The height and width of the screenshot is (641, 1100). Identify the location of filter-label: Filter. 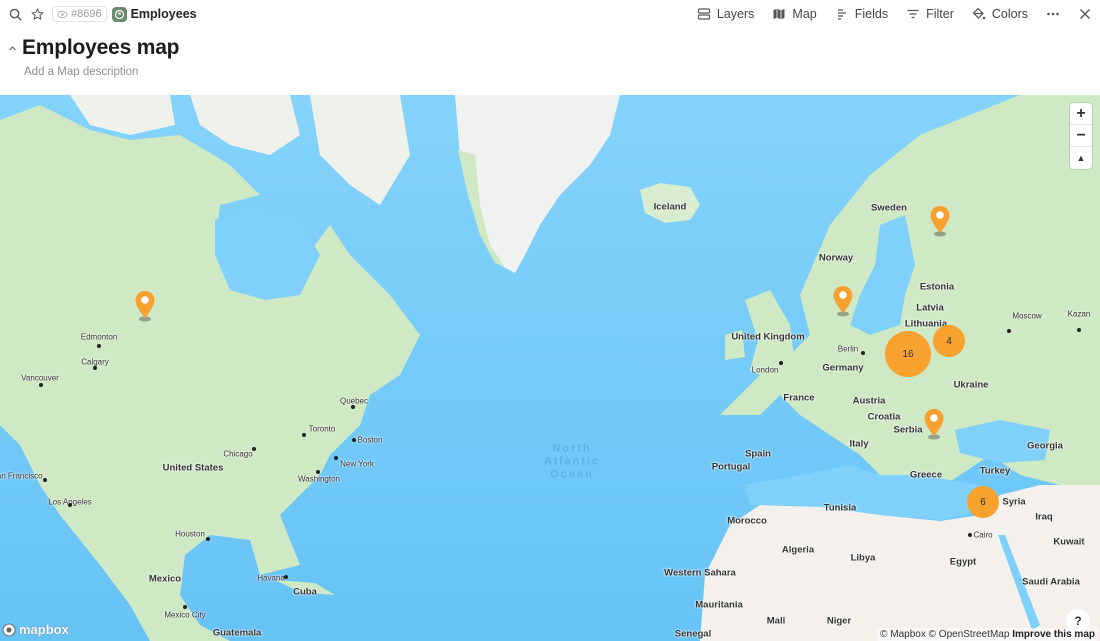
(940, 14).